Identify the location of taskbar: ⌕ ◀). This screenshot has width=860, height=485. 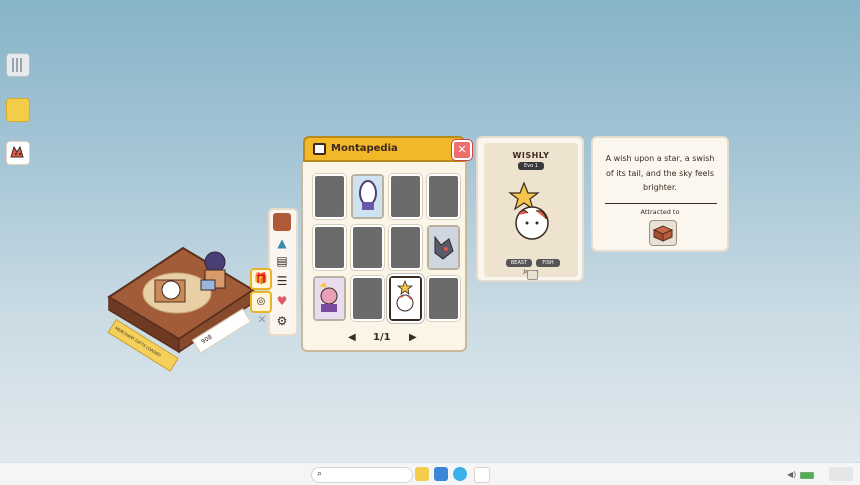
(430, 473).